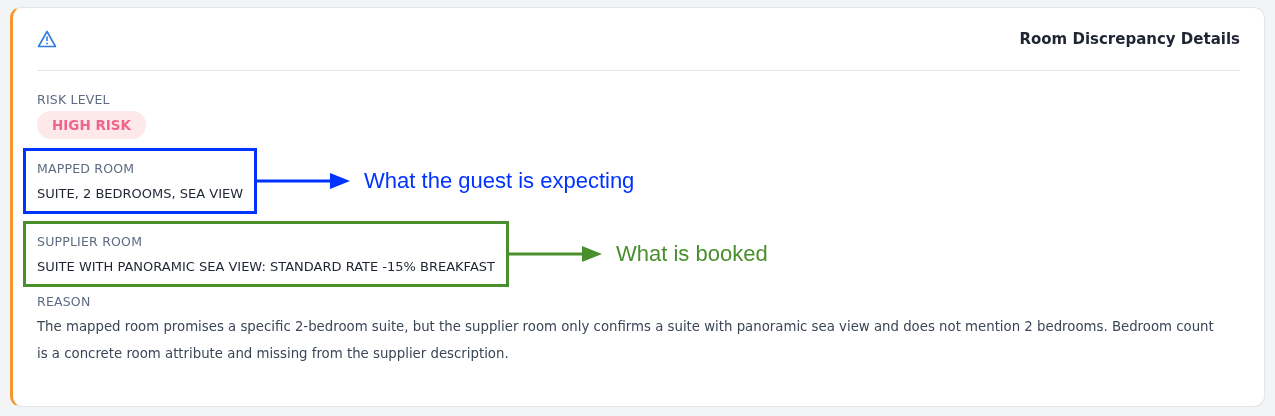 The height and width of the screenshot is (416, 1275). I want to click on risk-badge: HIGH RISK, so click(91, 125).